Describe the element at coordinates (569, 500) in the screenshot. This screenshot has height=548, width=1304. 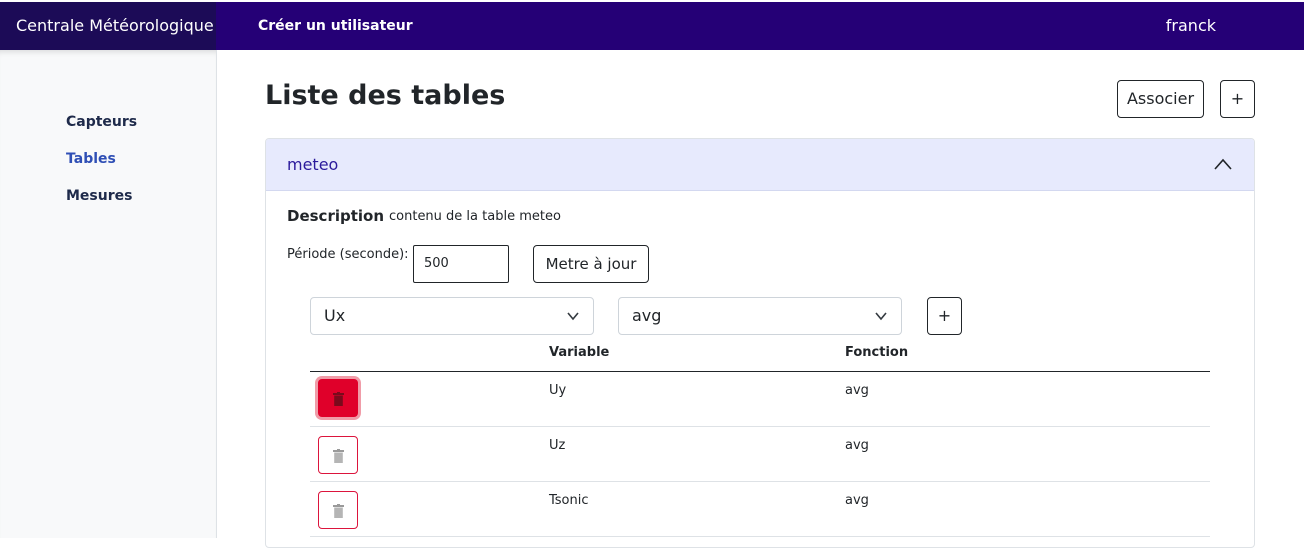
I see `table-cell-variable: Tsonic` at that location.